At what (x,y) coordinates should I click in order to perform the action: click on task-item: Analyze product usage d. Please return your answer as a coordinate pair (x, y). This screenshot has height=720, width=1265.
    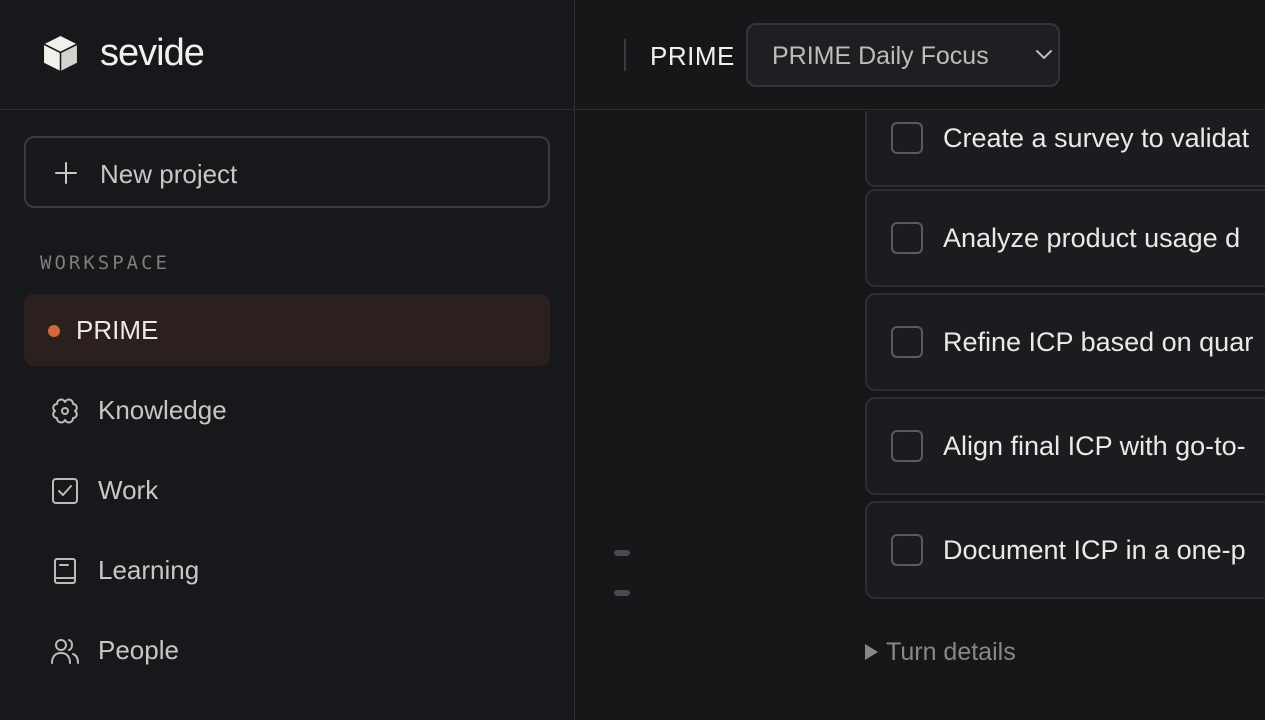
    Looking at the image, I should click on (1065, 238).